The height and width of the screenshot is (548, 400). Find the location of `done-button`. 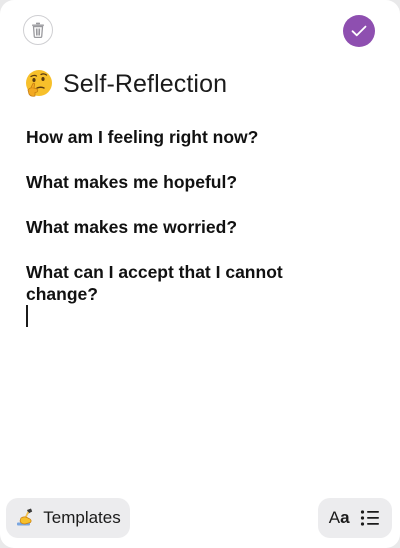

done-button is located at coordinates (359, 31).